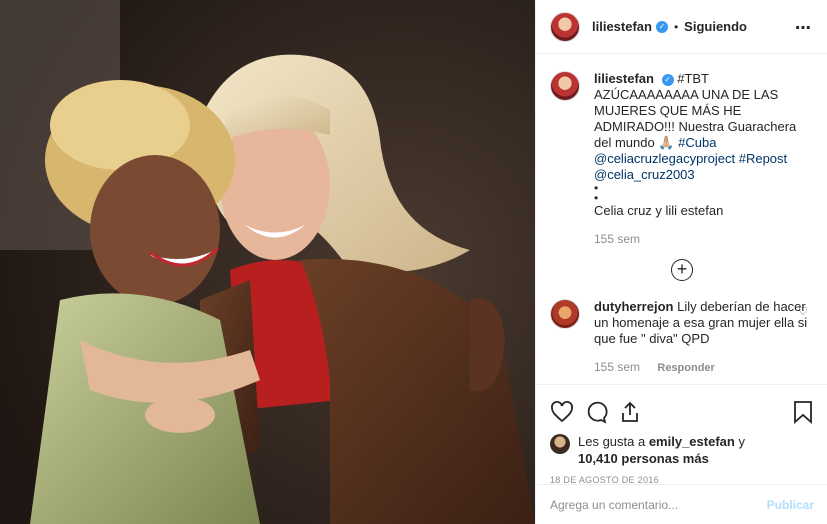 The height and width of the screenshot is (524, 827). I want to click on liker-avatar, so click(560, 444).